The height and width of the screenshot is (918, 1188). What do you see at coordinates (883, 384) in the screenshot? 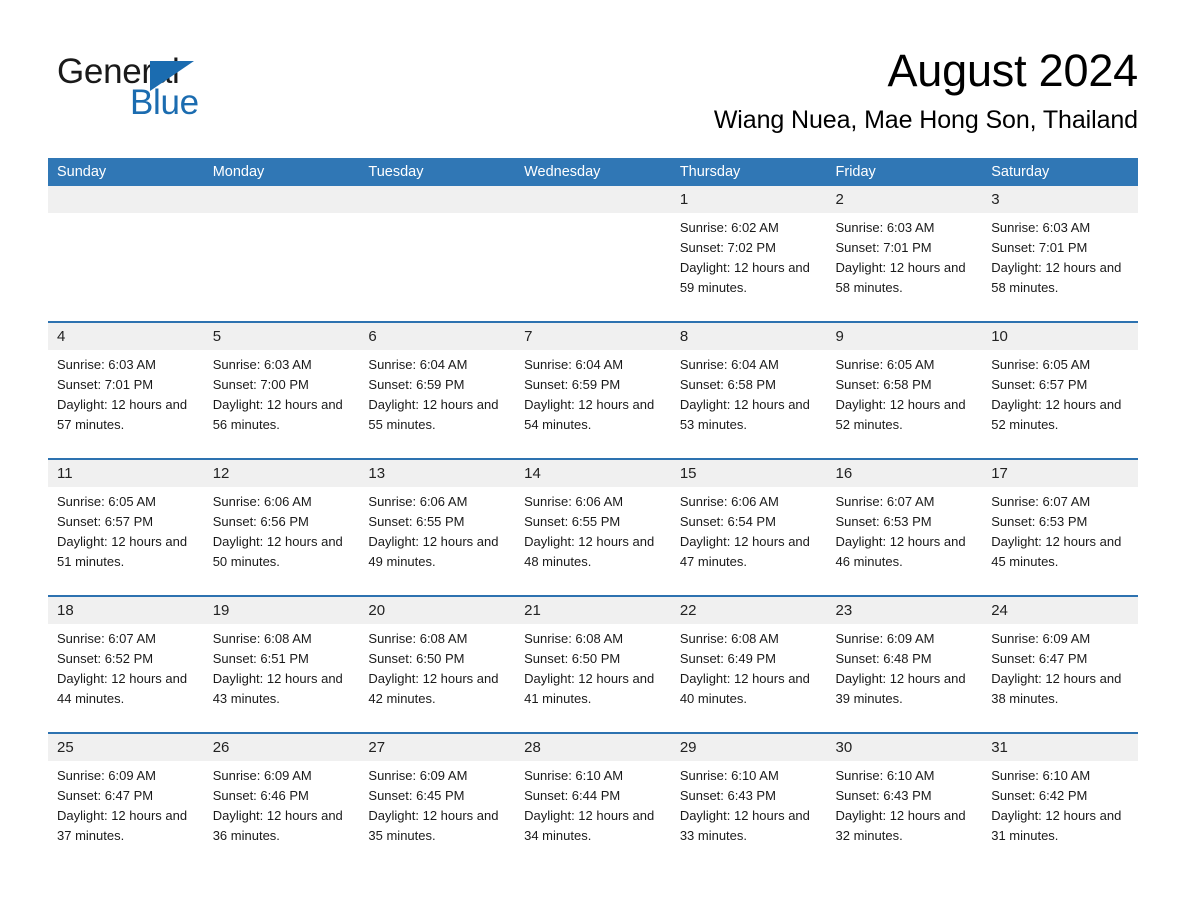
I see `sunset-text: Sunset: 6:58 PM` at bounding box center [883, 384].